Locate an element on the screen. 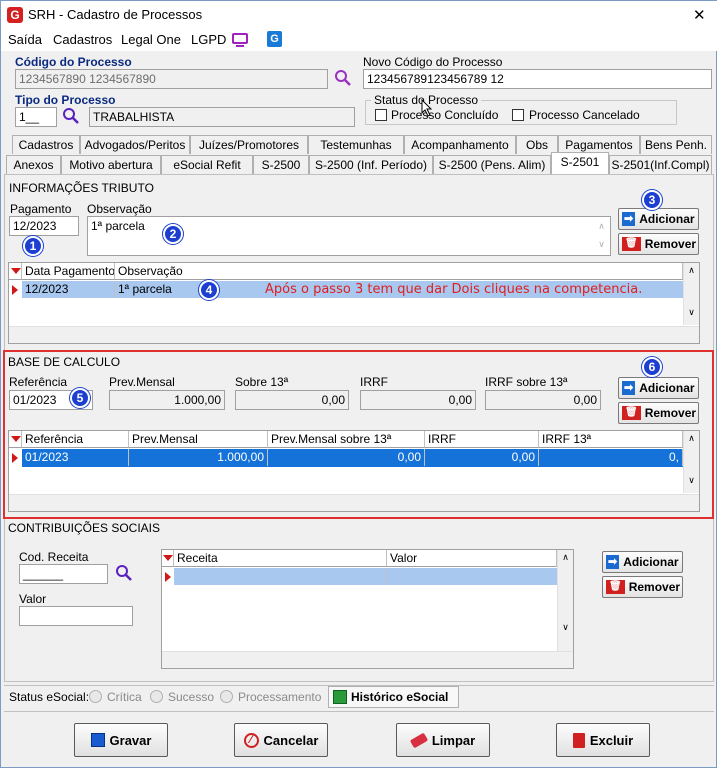 This screenshot has width=717, height=768. base-grid-hscrollbar is located at coordinates (354, 502).